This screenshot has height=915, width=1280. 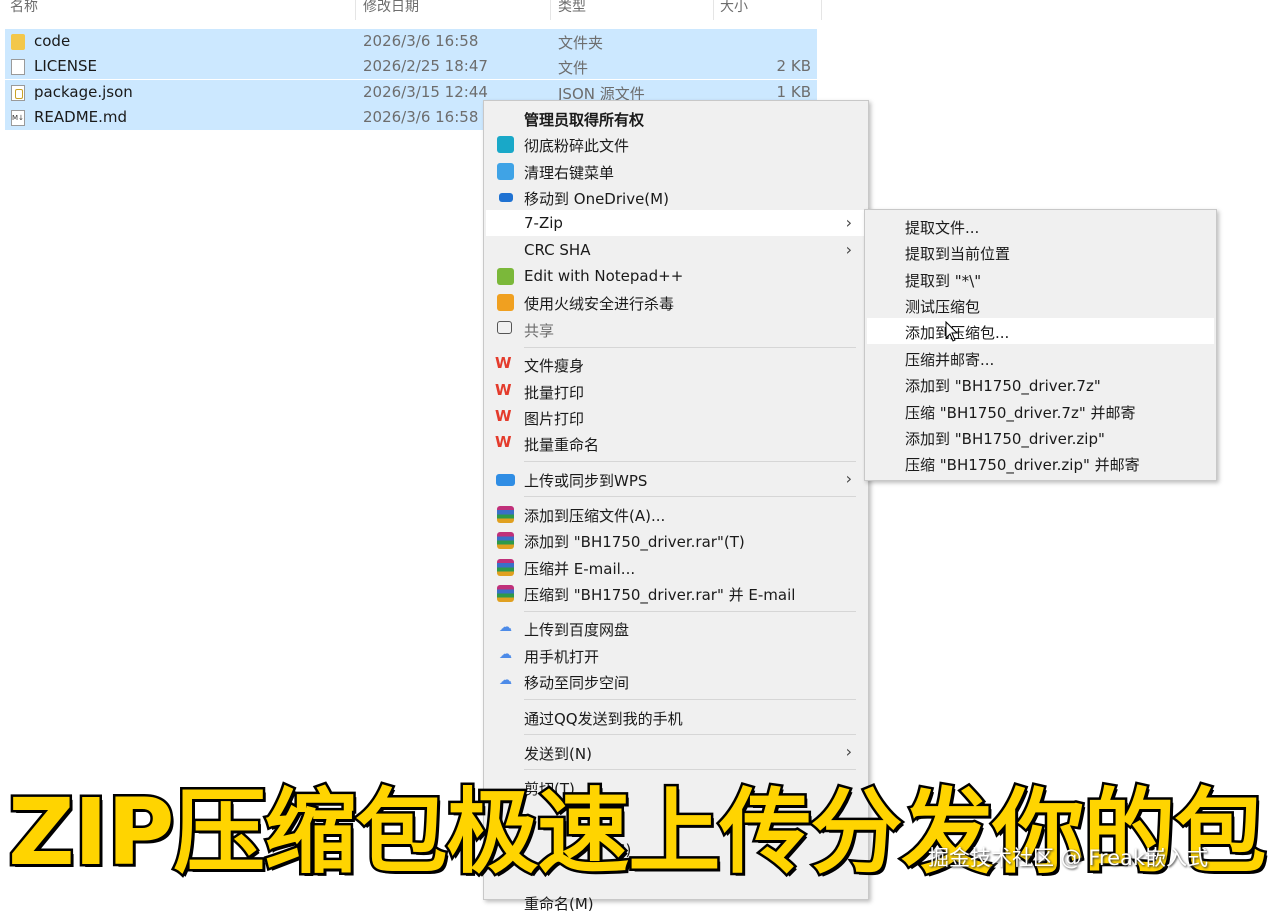 I want to click on menu-item-rar-add-named: 添加到 "BH1750_driver.rar"(T), so click(x=676, y=540).